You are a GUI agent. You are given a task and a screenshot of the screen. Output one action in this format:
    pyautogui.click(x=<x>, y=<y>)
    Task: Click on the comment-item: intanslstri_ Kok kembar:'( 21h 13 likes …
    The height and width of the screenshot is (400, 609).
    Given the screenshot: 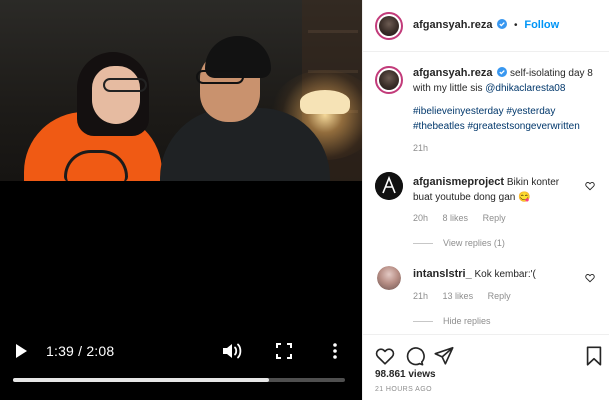 What is the action you would take?
    pyautogui.click(x=488, y=297)
    